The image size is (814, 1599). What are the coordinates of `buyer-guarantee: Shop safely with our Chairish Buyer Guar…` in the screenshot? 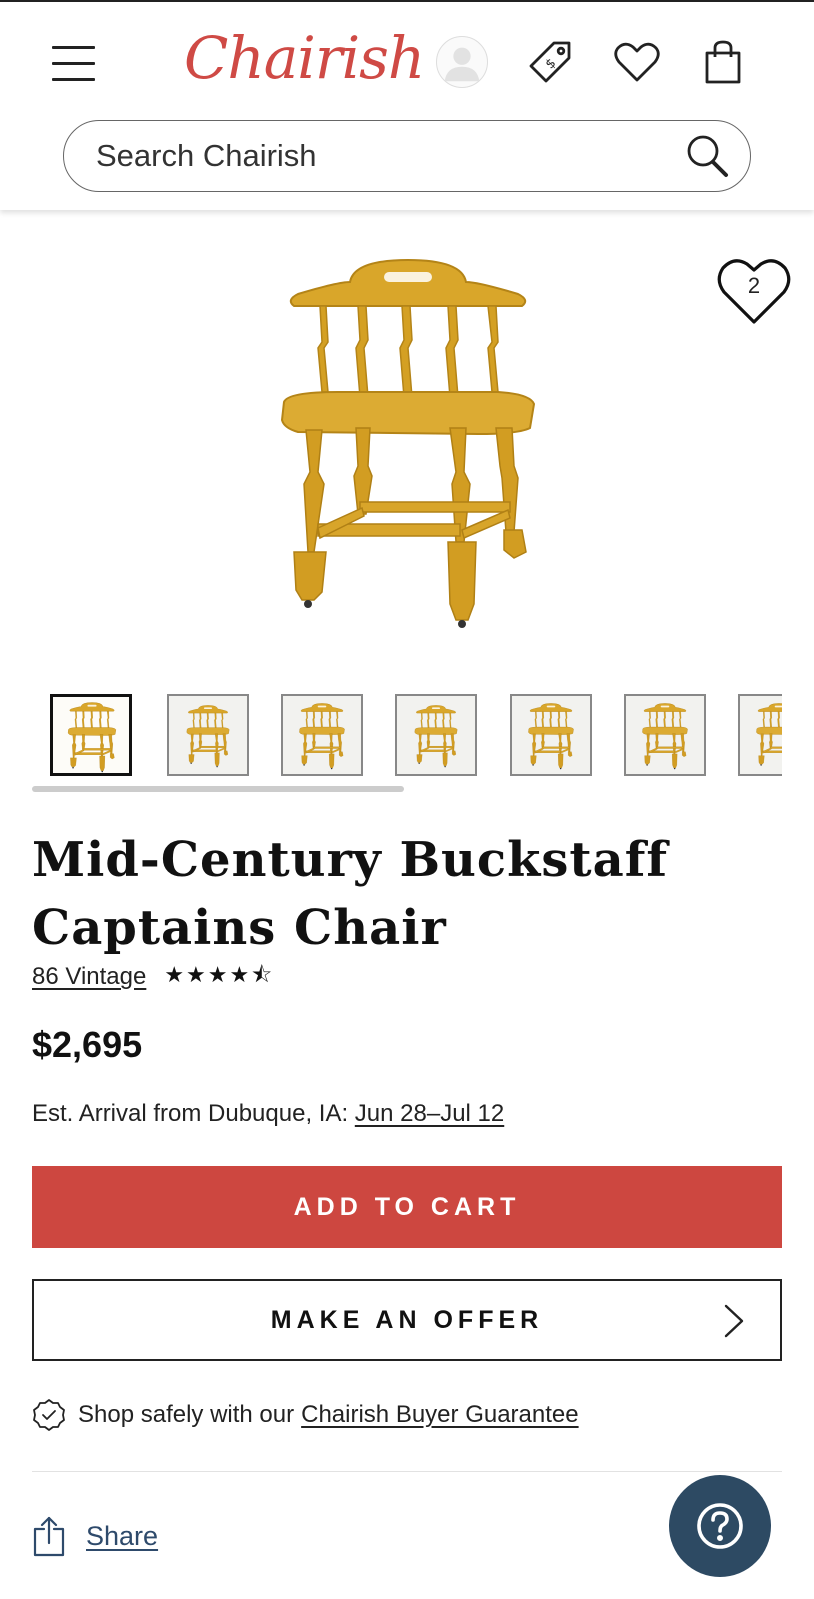 It's located at (305, 1415).